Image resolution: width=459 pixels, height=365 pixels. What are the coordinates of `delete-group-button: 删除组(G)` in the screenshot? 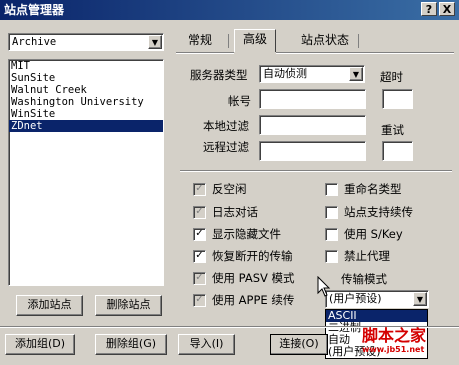 It's located at (131, 344).